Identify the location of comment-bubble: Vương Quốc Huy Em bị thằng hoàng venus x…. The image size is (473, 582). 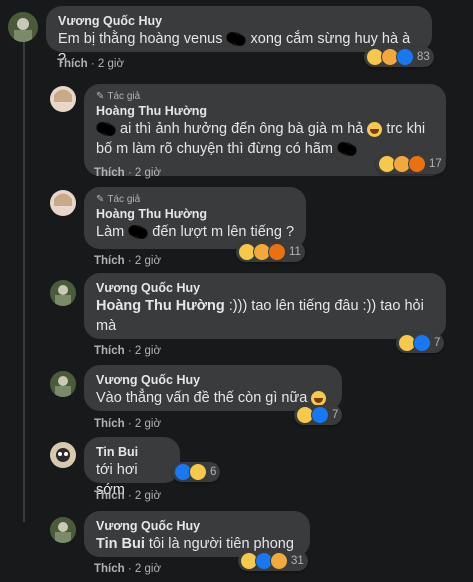
(239, 36).